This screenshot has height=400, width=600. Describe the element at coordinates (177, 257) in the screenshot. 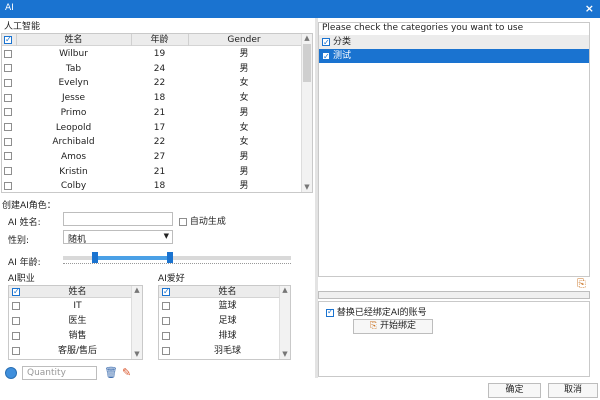

I see `age-range-slider` at that location.